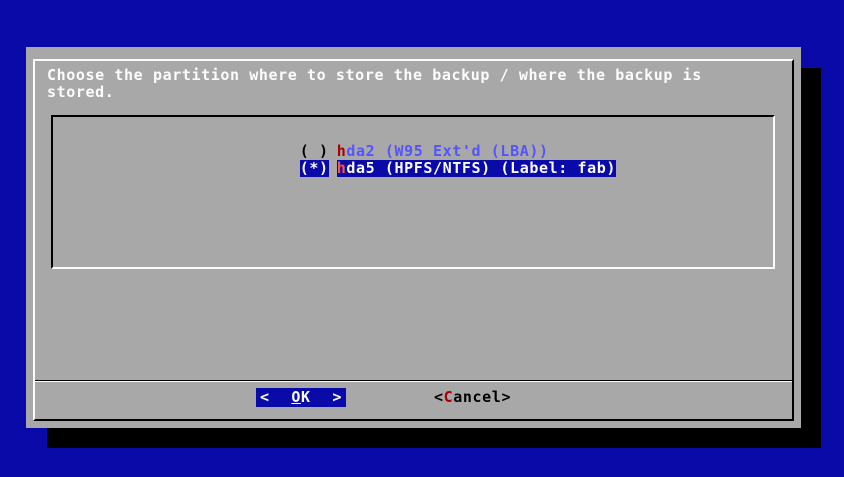 The image size is (844, 477). I want to click on partition-label-selected: hda5 (HPFS/NTFS) (Label: fab), so click(476, 168).